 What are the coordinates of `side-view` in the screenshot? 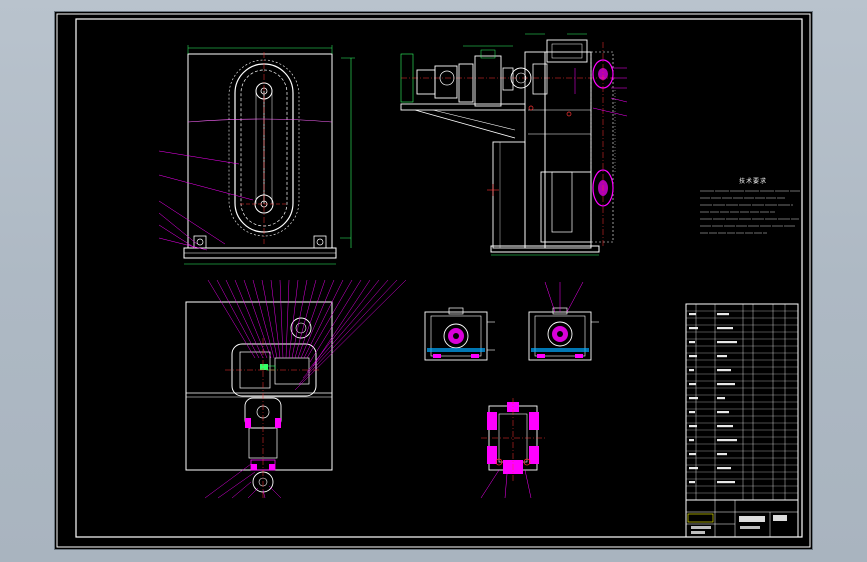 It's located at (514, 144).